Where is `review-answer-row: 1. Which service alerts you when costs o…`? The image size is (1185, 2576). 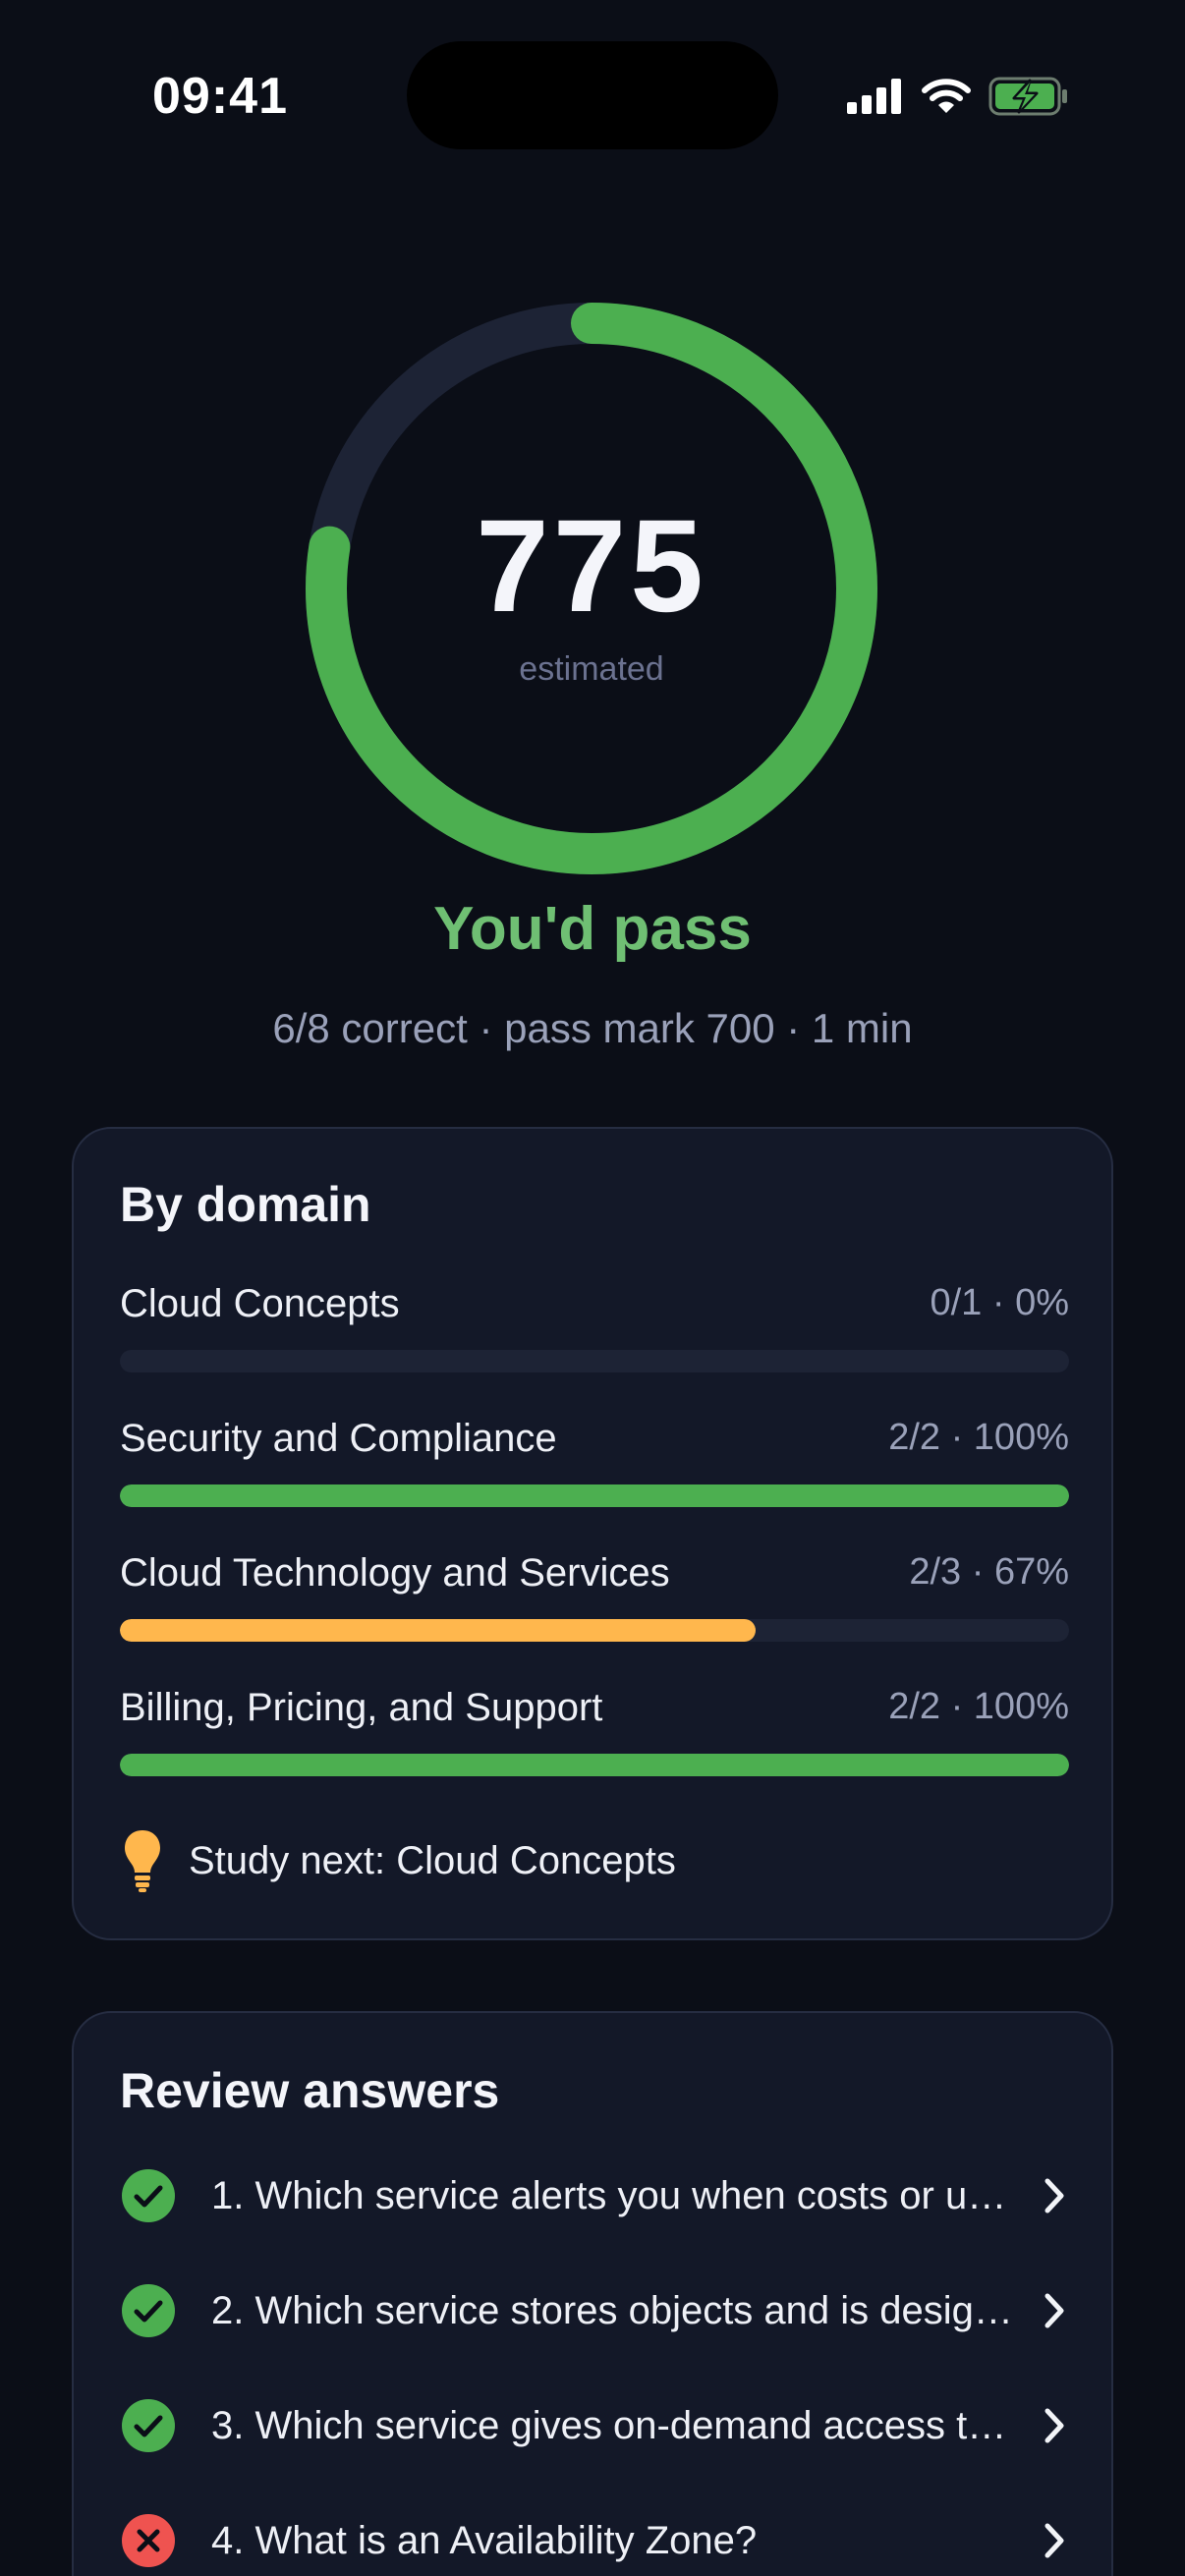
review-answer-row: 1. Which service alerts you when costs o… is located at coordinates (594, 2195).